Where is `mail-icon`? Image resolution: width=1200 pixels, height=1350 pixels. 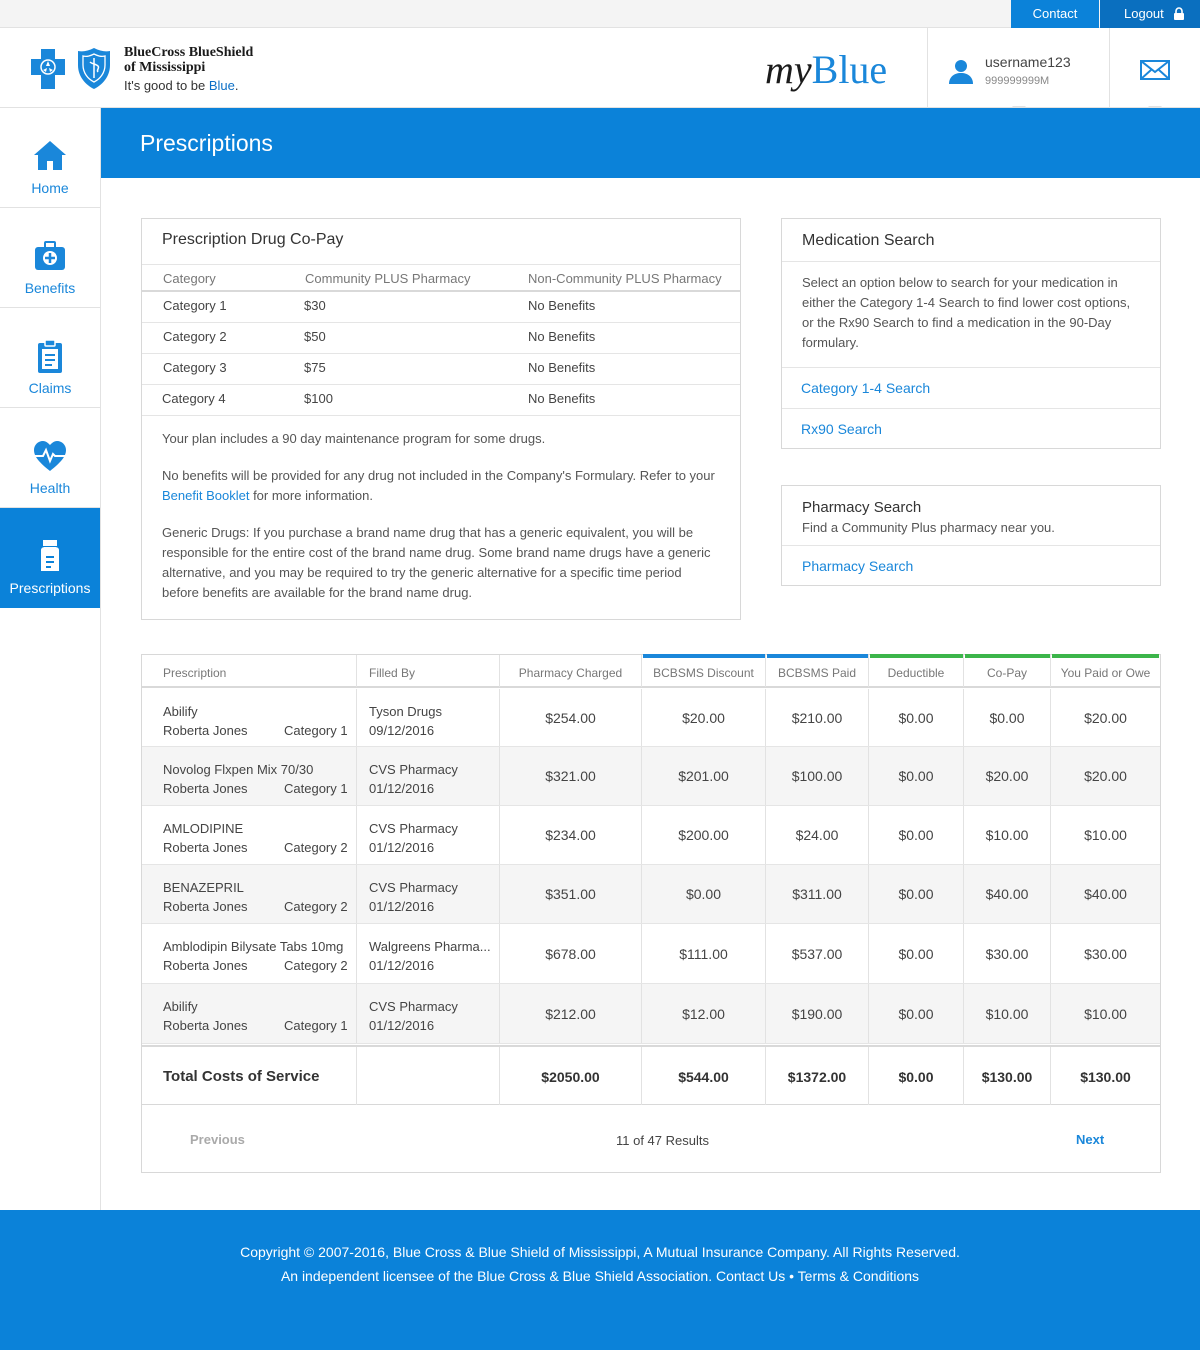 mail-icon is located at coordinates (1155, 70).